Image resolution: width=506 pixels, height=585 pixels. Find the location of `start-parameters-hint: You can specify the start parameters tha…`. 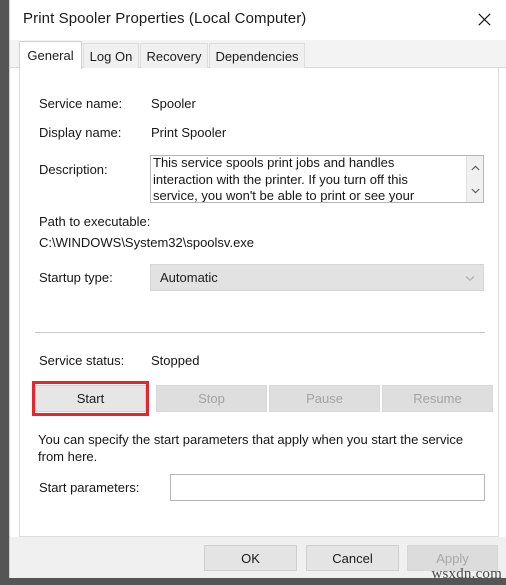

start-parameters-hint: You can specify the start parameters tha… is located at coordinates (251, 448).